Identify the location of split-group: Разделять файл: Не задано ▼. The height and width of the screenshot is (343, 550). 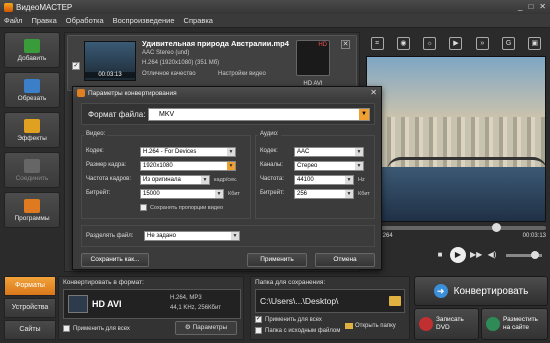
(228, 236).